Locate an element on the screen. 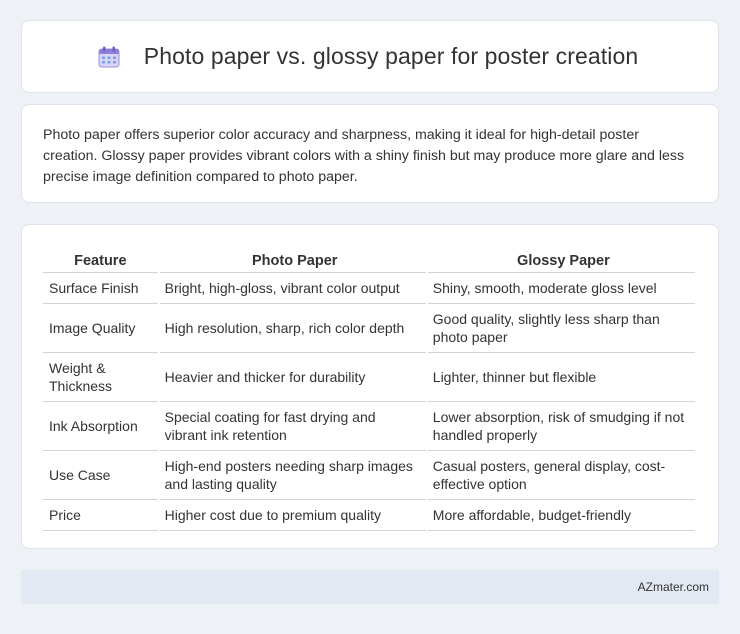 The image size is (740, 634). feature-cell: Surface Finish is located at coordinates (100, 288).